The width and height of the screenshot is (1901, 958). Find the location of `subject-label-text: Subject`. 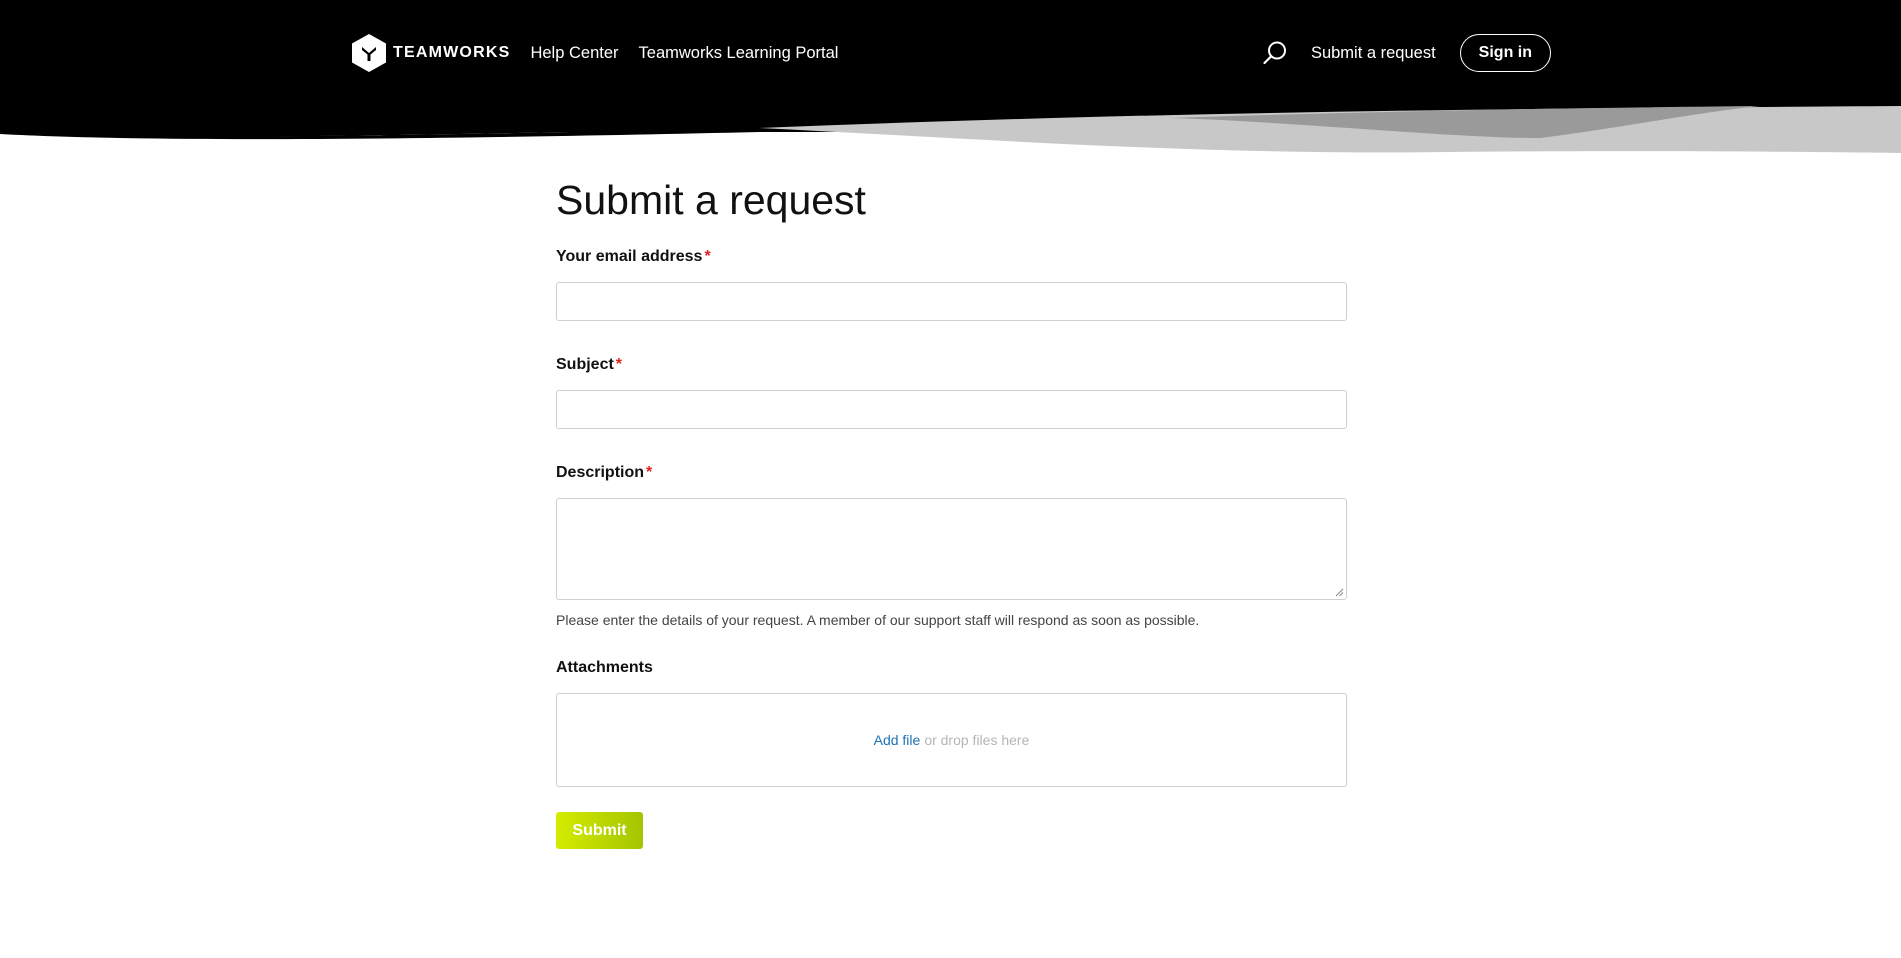

subject-label-text: Subject is located at coordinates (585, 364).